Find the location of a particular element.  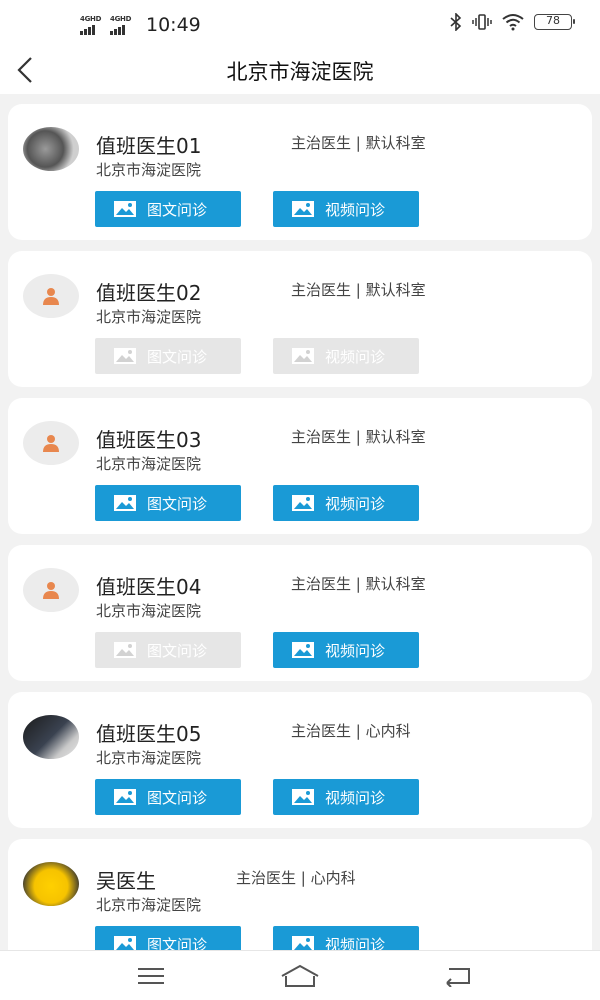

home-icon is located at coordinates (300, 975).